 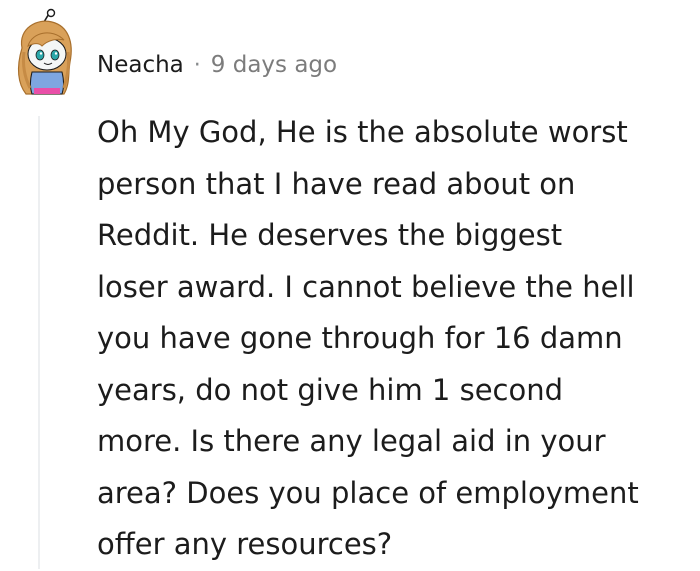 What do you see at coordinates (245, 544) in the screenshot?
I see `comment-body-line: offer any resources?` at bounding box center [245, 544].